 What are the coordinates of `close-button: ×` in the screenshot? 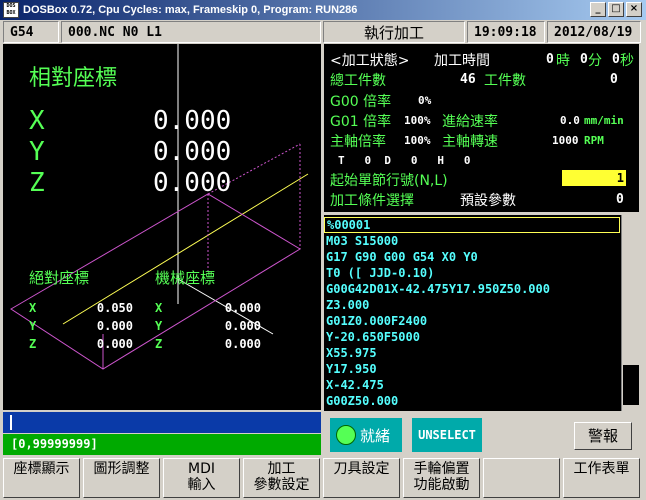 It's located at (634, 9).